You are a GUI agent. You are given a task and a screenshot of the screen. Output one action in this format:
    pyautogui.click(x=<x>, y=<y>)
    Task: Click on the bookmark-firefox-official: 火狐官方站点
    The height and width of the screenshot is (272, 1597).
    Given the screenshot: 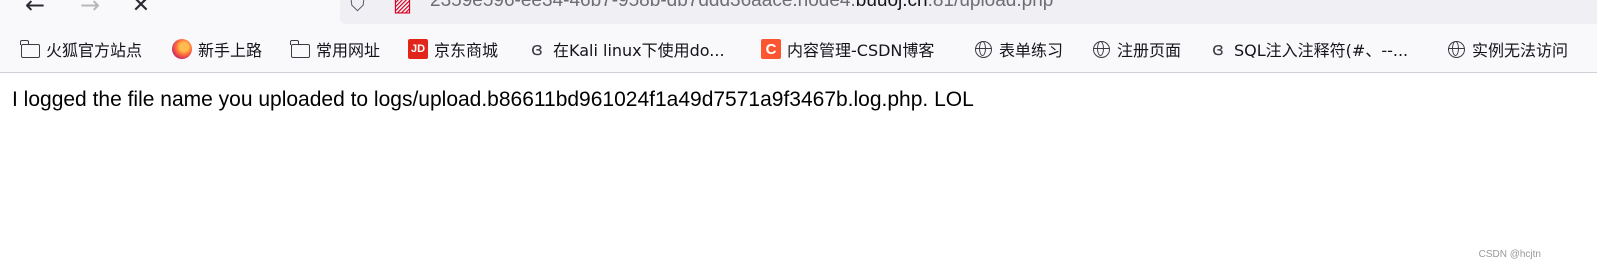 What is the action you would take?
    pyautogui.click(x=81, y=49)
    